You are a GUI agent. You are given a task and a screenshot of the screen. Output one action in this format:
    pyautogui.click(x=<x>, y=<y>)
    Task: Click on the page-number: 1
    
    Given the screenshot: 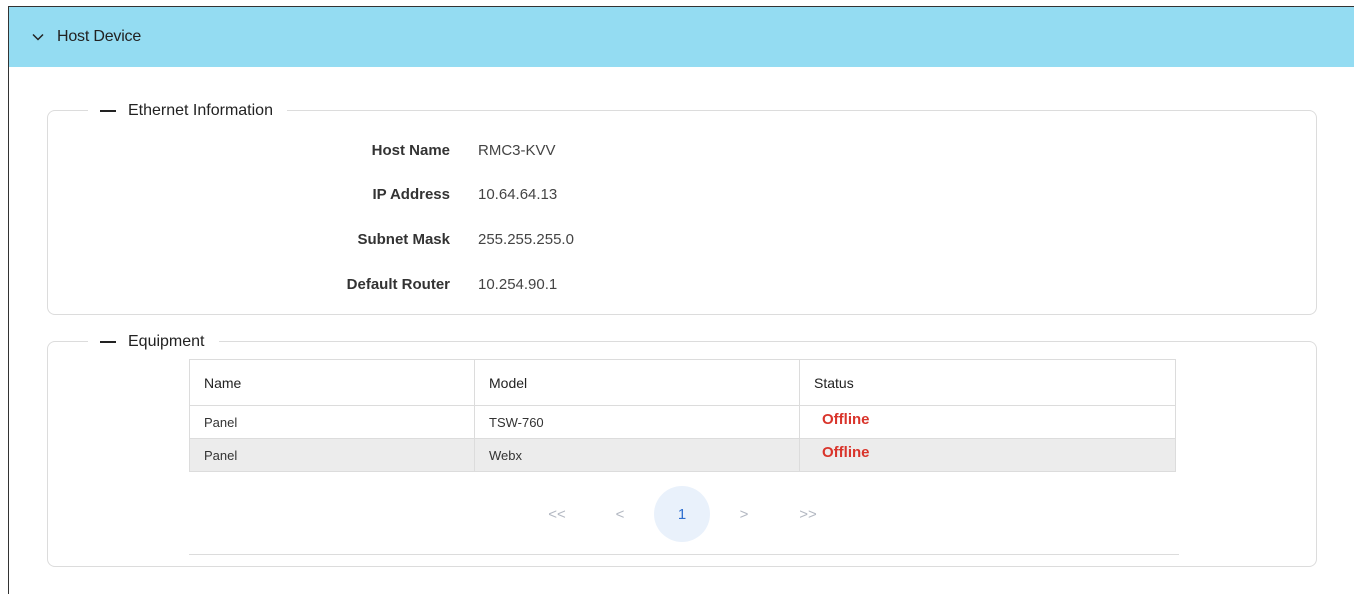 What is the action you would take?
    pyautogui.click(x=682, y=514)
    